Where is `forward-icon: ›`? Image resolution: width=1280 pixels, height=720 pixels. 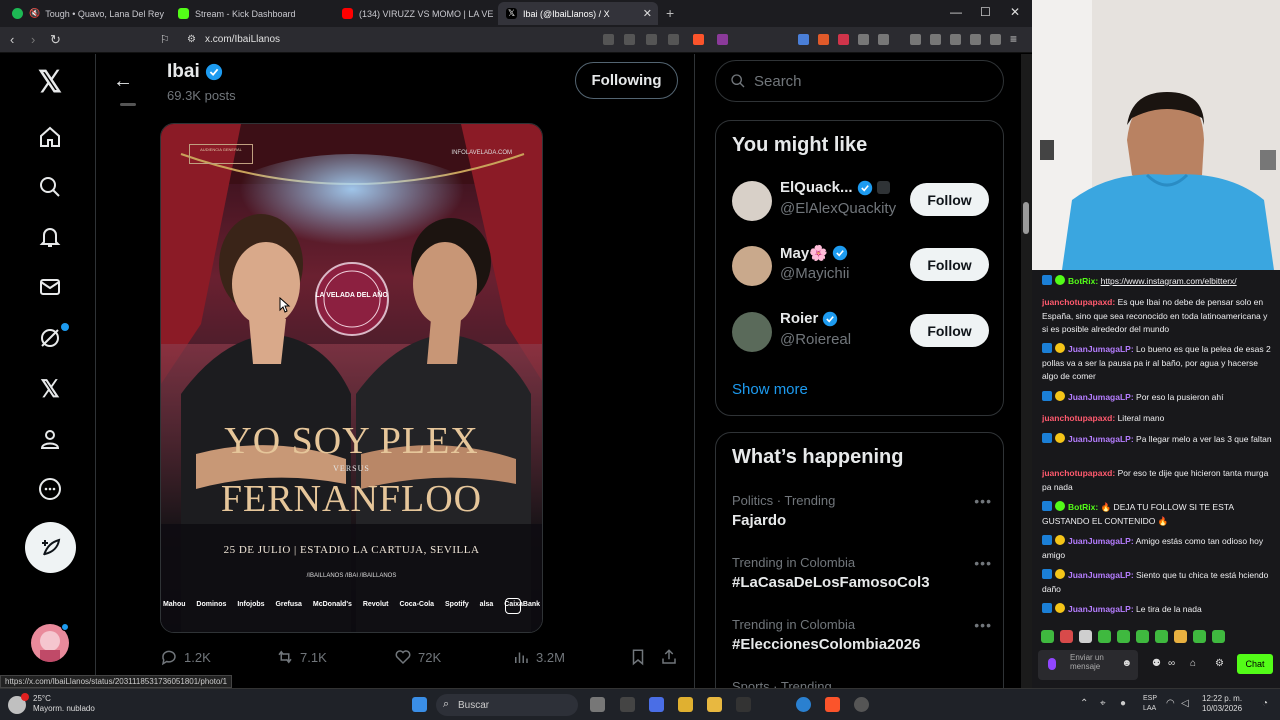
forward-icon: › is located at coordinates (33, 39).